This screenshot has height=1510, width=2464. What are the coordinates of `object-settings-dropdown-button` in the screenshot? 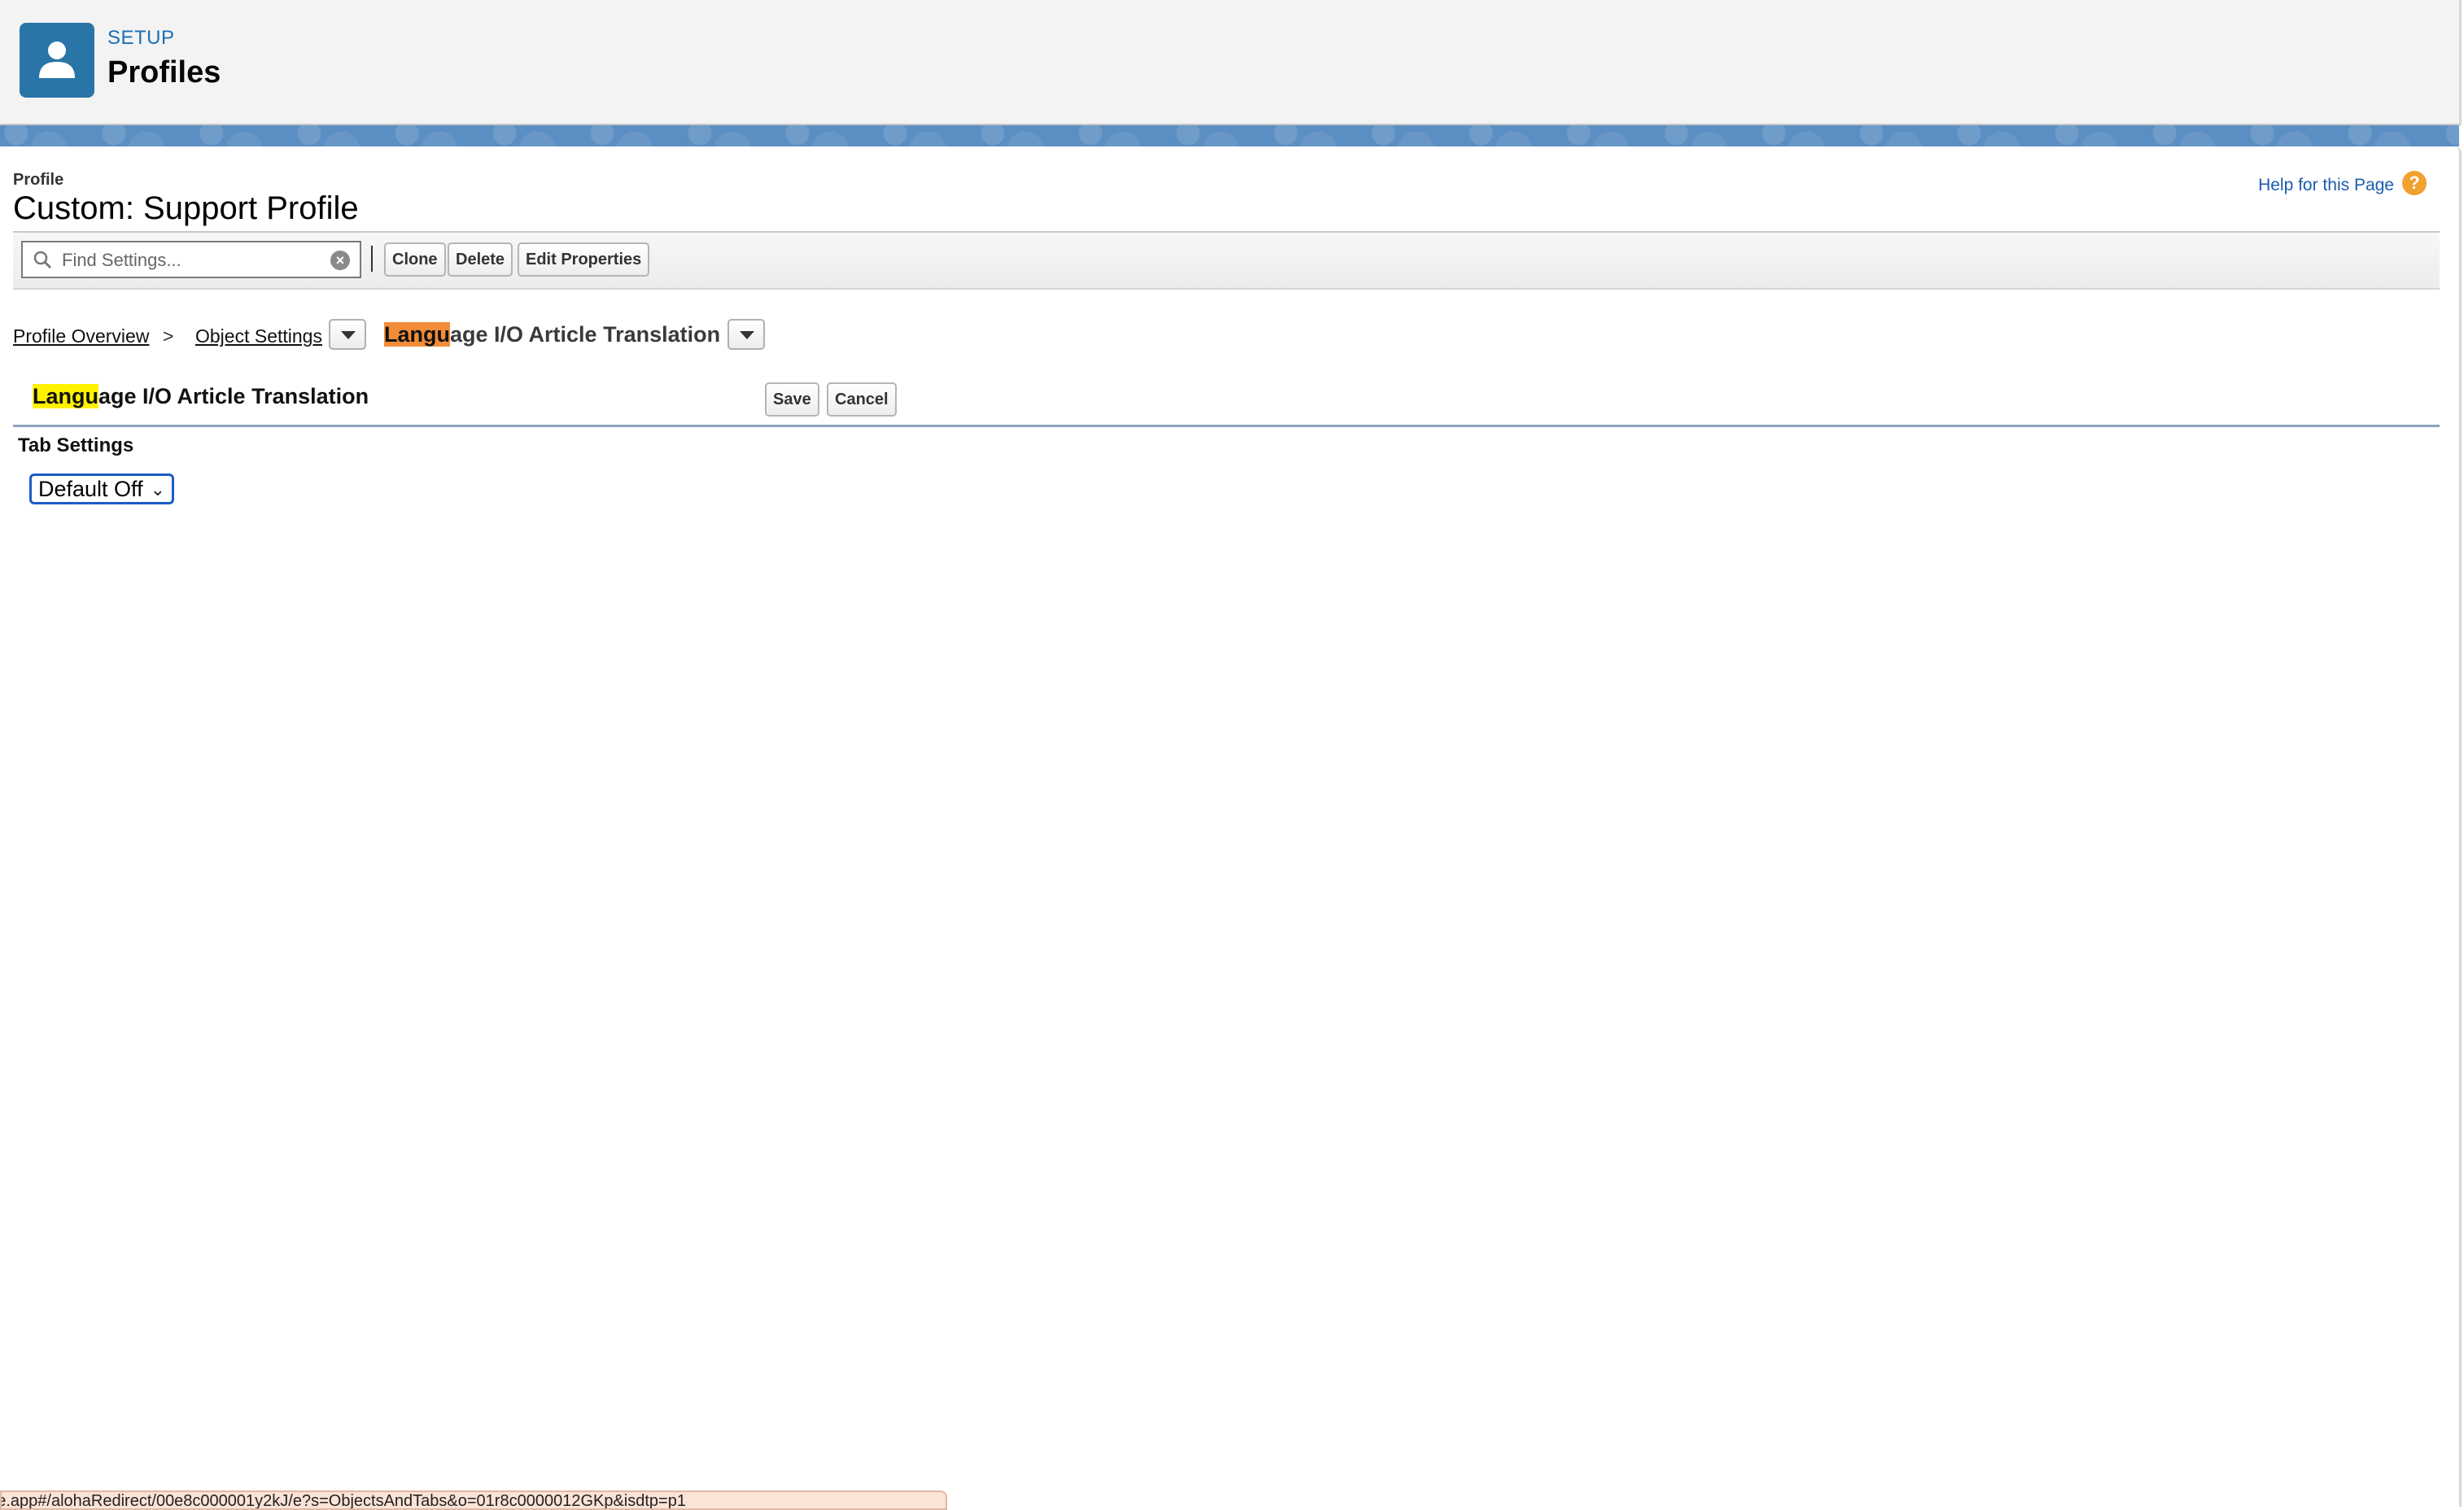 It's located at (347, 334).